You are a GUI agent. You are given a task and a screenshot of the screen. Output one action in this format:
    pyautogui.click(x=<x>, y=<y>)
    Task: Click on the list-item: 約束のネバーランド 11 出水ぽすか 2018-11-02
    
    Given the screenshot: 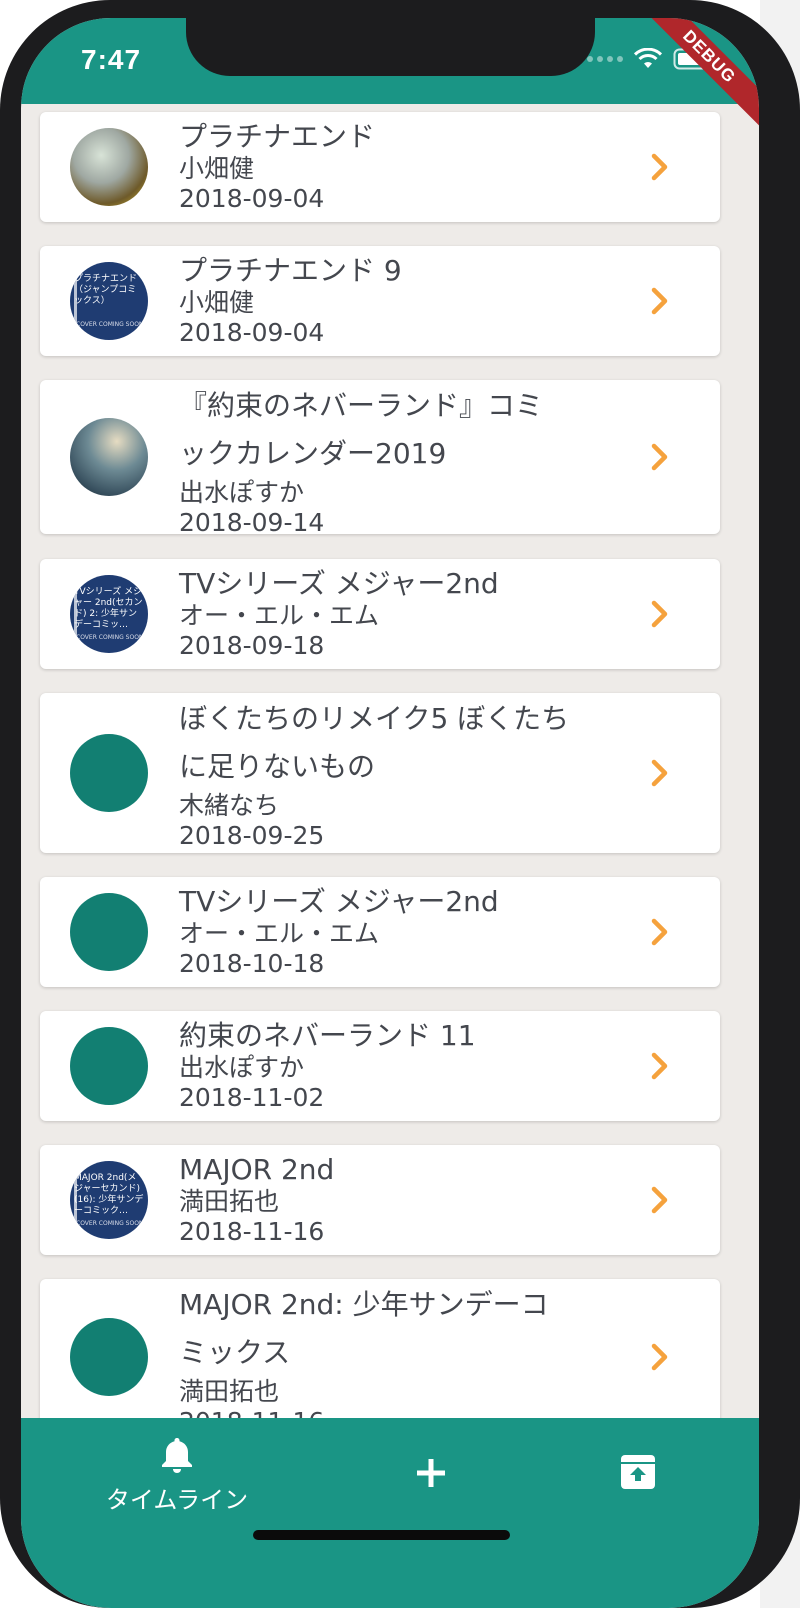 What is the action you would take?
    pyautogui.click(x=380, y=1066)
    